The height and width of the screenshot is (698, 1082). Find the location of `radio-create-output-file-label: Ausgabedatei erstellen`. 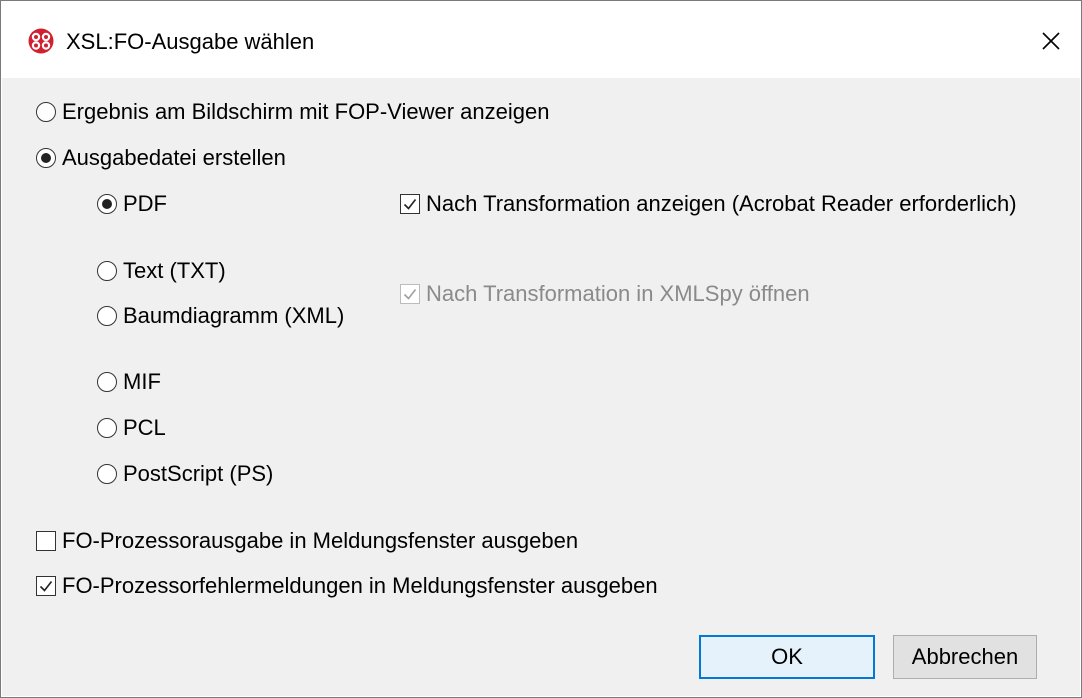

radio-create-output-file-label: Ausgabedatei erstellen is located at coordinates (174, 157).